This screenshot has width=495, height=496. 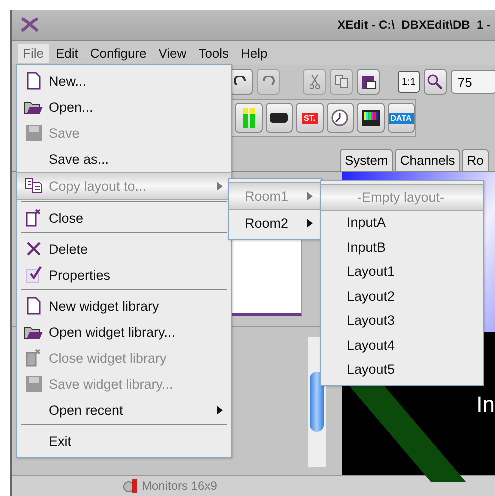 What do you see at coordinates (241, 82) in the screenshot?
I see `undo-button` at bounding box center [241, 82].